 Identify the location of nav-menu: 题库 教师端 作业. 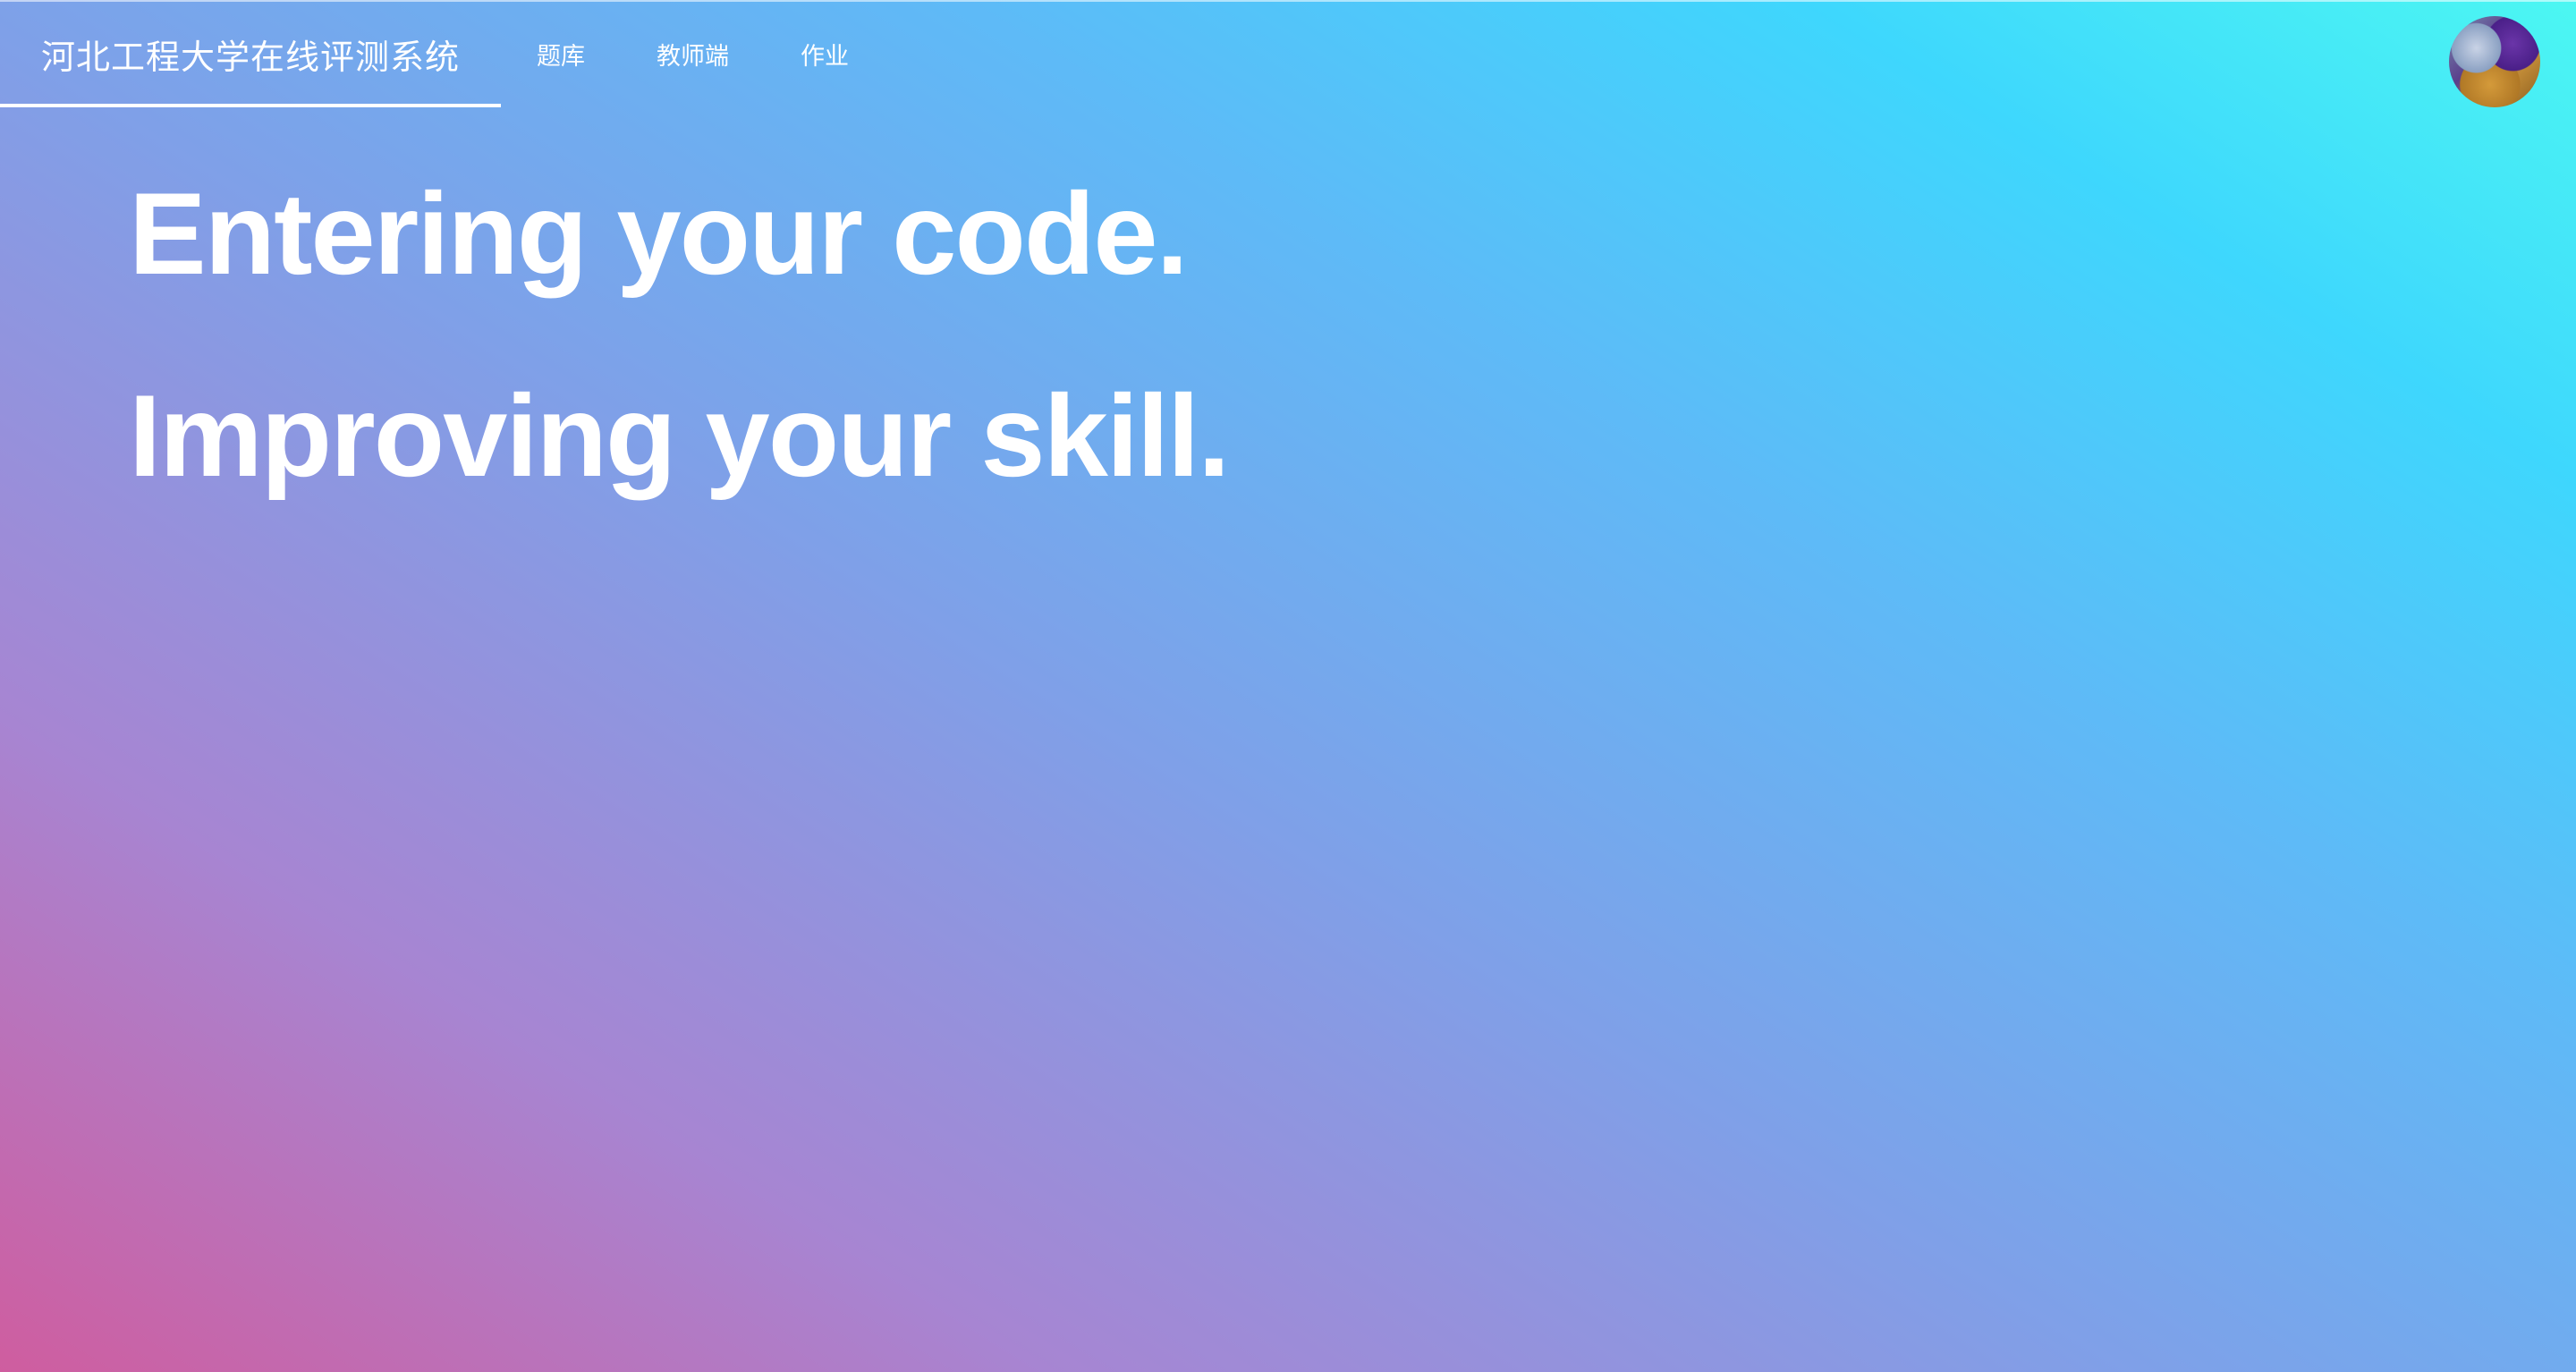
(728, 53).